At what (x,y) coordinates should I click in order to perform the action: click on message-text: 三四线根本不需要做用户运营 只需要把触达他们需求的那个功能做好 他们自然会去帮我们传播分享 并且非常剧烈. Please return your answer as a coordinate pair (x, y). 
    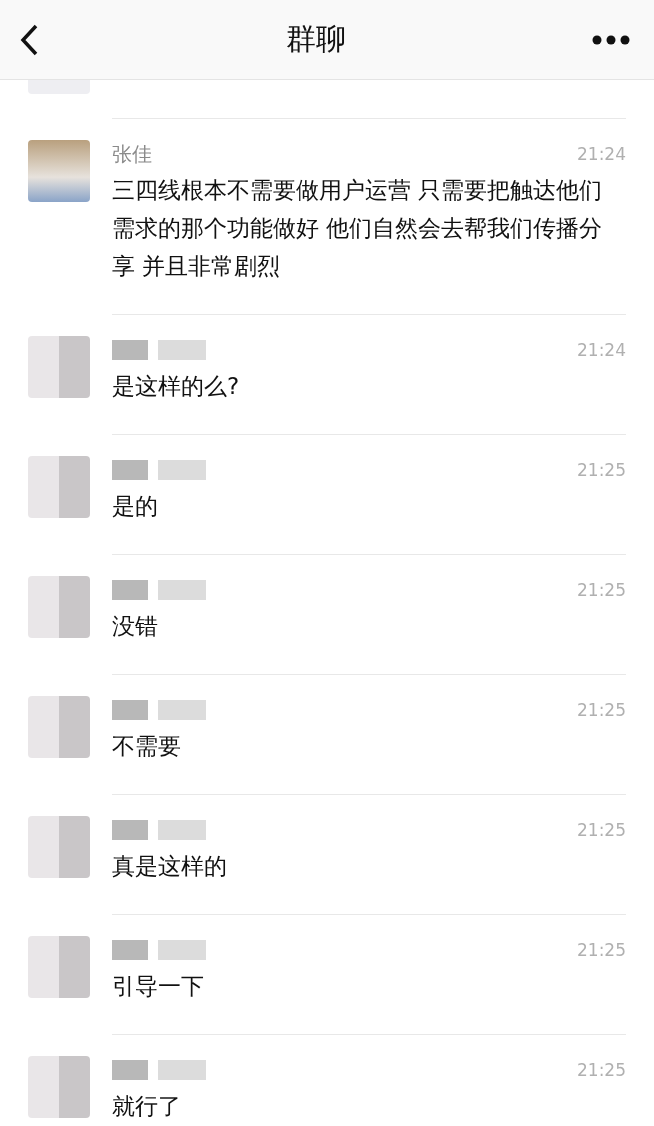
    Looking at the image, I should click on (358, 228).